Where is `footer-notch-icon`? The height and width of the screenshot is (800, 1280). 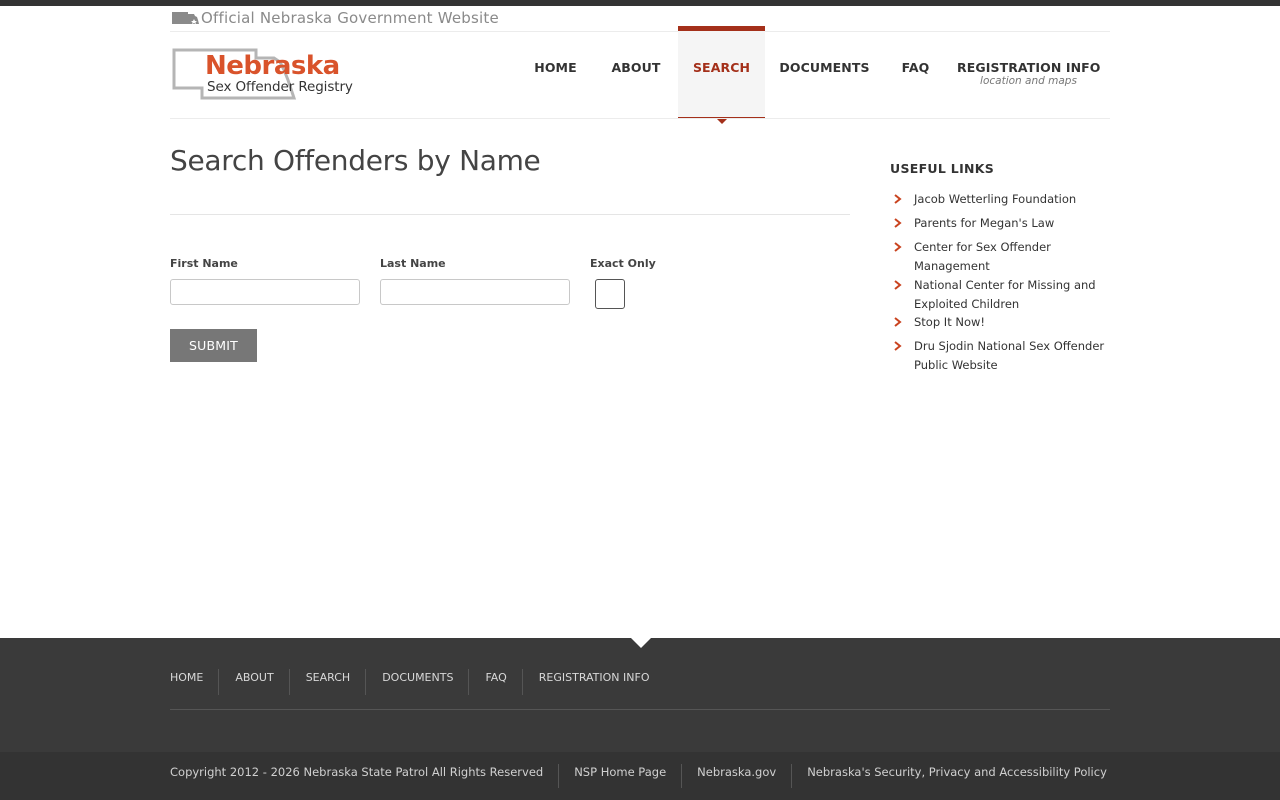
footer-notch-icon is located at coordinates (641, 643).